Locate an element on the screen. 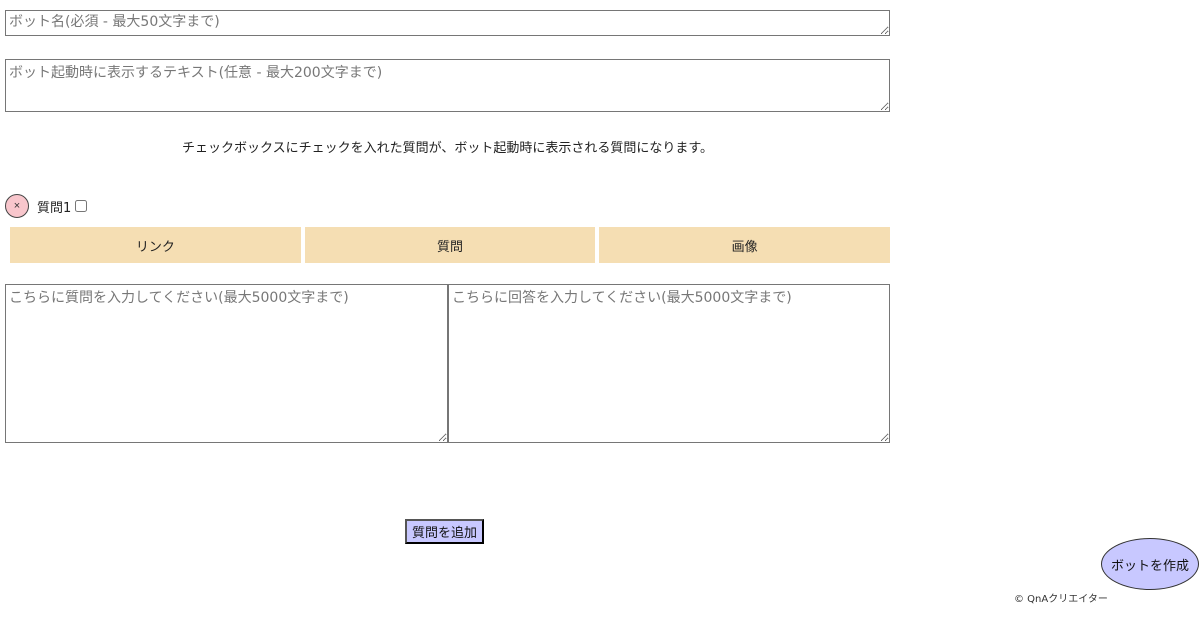  create-bot-button: ボットを作成 is located at coordinates (1150, 564).